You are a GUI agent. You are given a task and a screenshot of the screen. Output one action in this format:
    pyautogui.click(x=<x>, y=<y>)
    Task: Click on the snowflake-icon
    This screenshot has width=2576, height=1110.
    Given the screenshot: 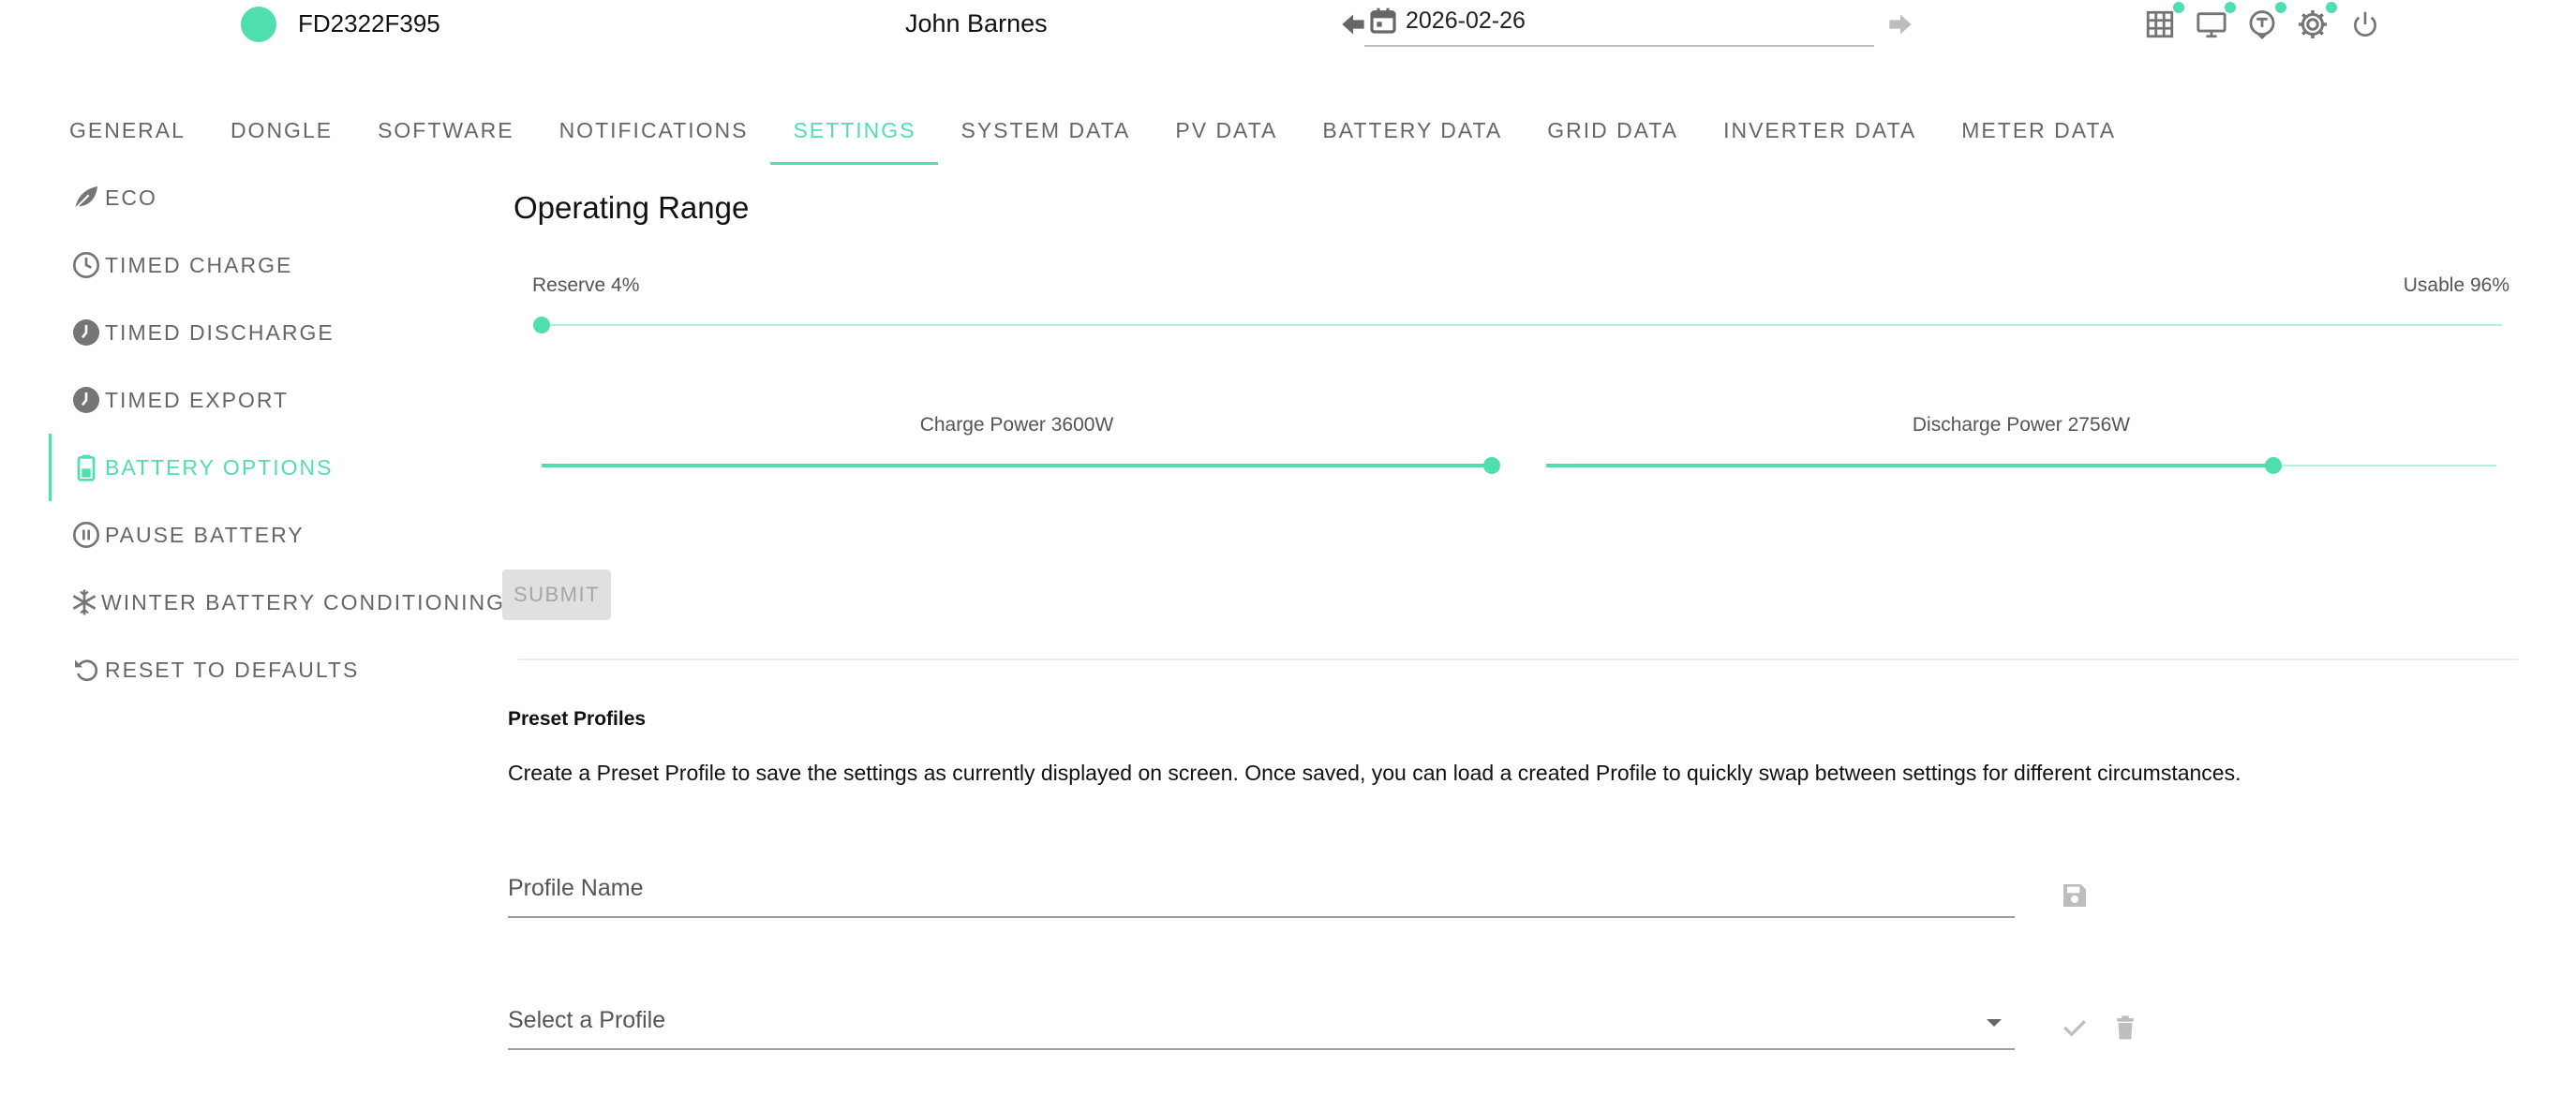 What is the action you would take?
    pyautogui.click(x=84, y=602)
    